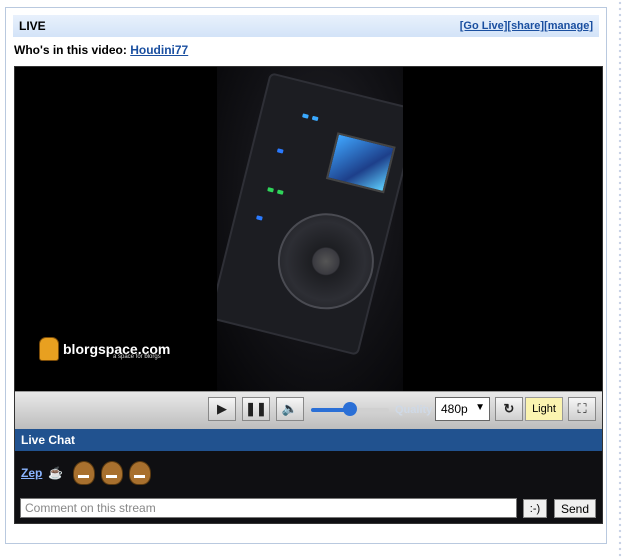  I want to click on coffee-icon: ☕, so click(56, 473).